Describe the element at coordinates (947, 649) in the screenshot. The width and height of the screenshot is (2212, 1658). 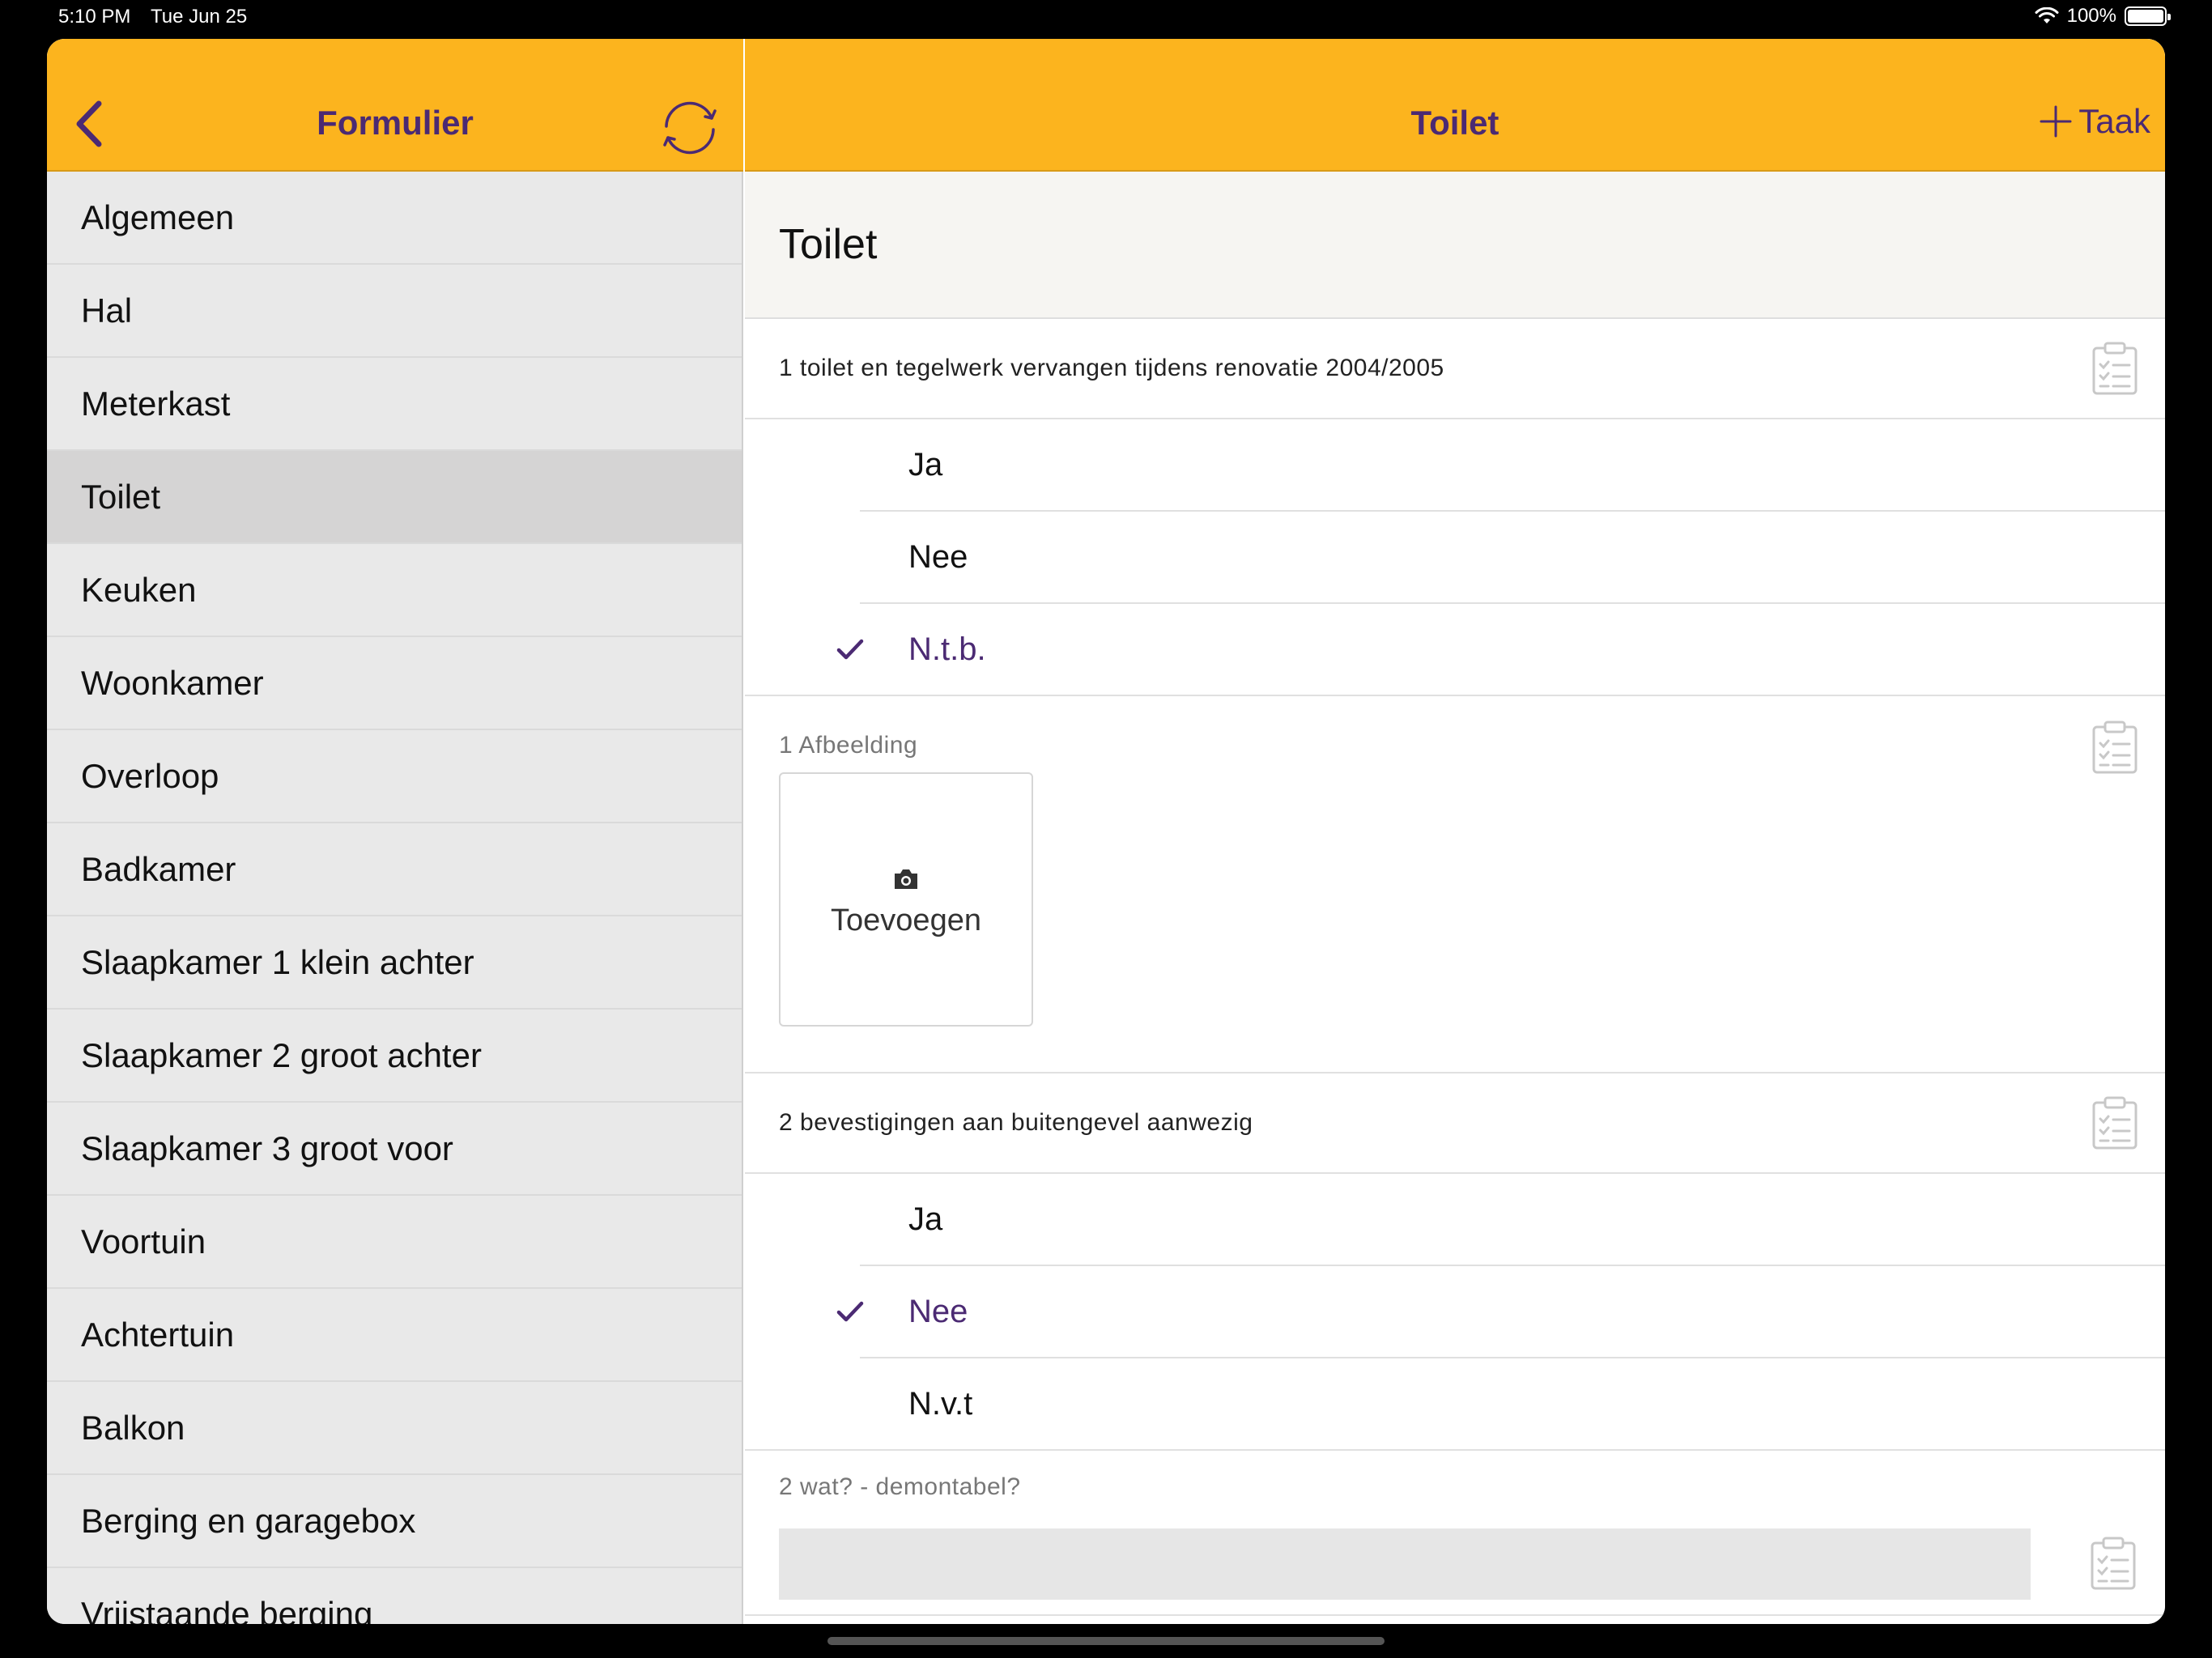
I see `option-label: N.t.b.` at that location.